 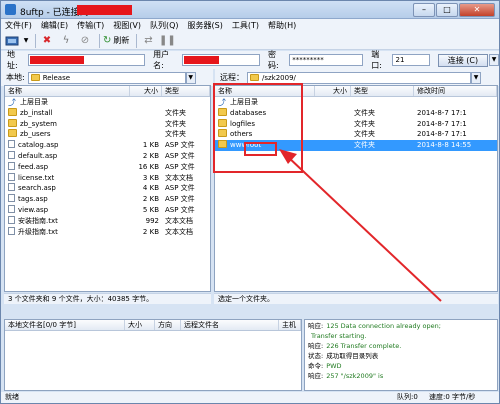 I want to click on annotation-arrow, so click(x=360, y=225).